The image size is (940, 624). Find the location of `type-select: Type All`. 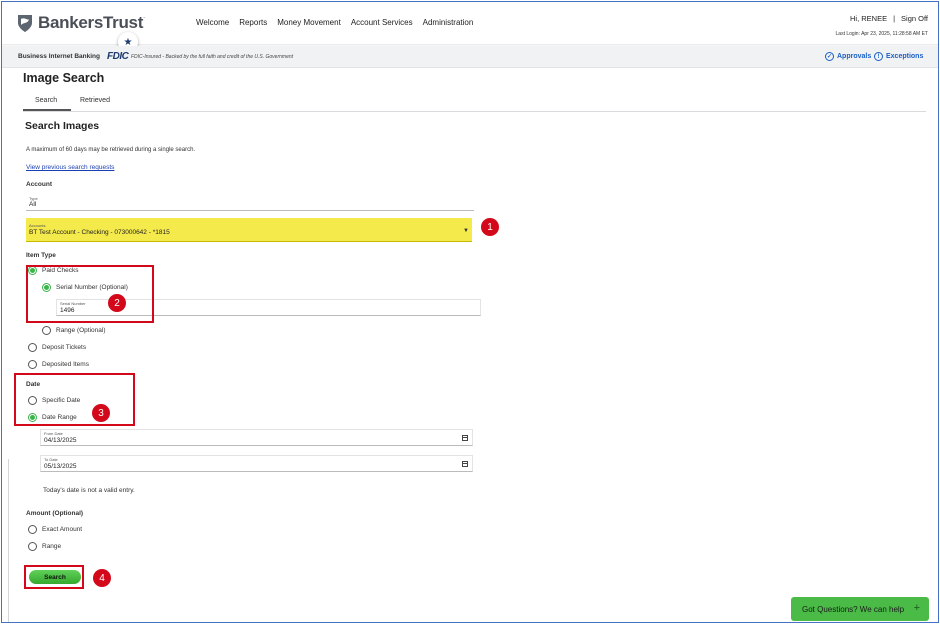

type-select: Type All is located at coordinates (250, 203).